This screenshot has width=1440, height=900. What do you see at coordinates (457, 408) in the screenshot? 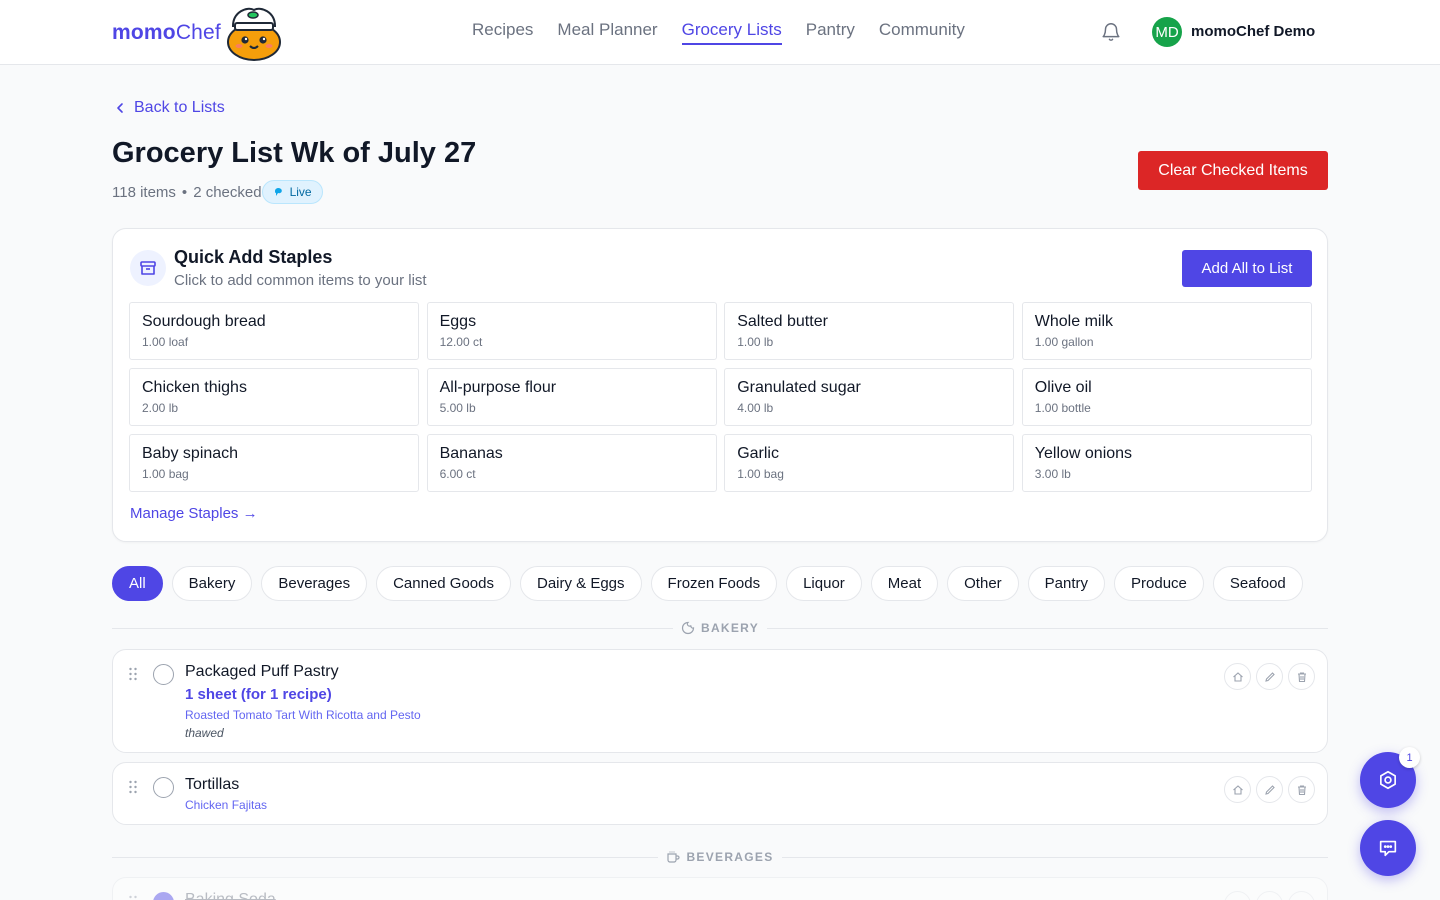
I see `staple-qty: 5.00 lb` at bounding box center [457, 408].